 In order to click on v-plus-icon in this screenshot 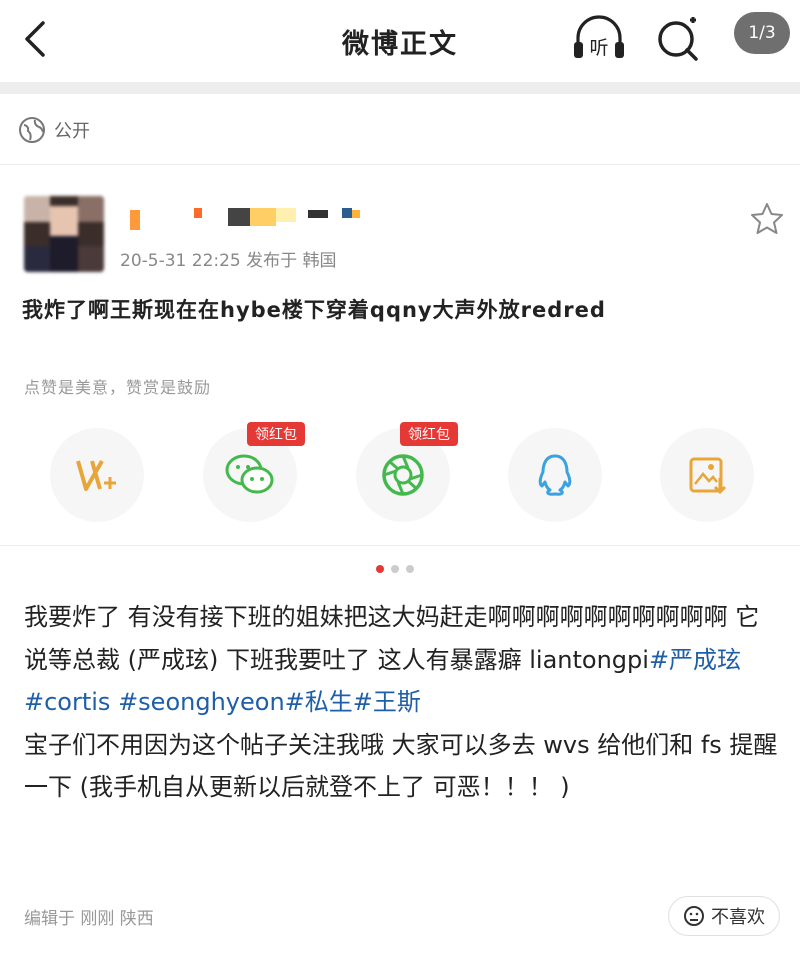, I will do `click(96, 475)`.